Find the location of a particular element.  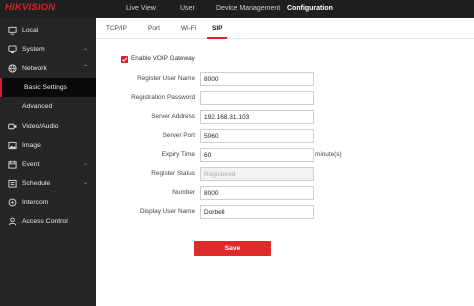

checkmark-icon is located at coordinates (124, 59).